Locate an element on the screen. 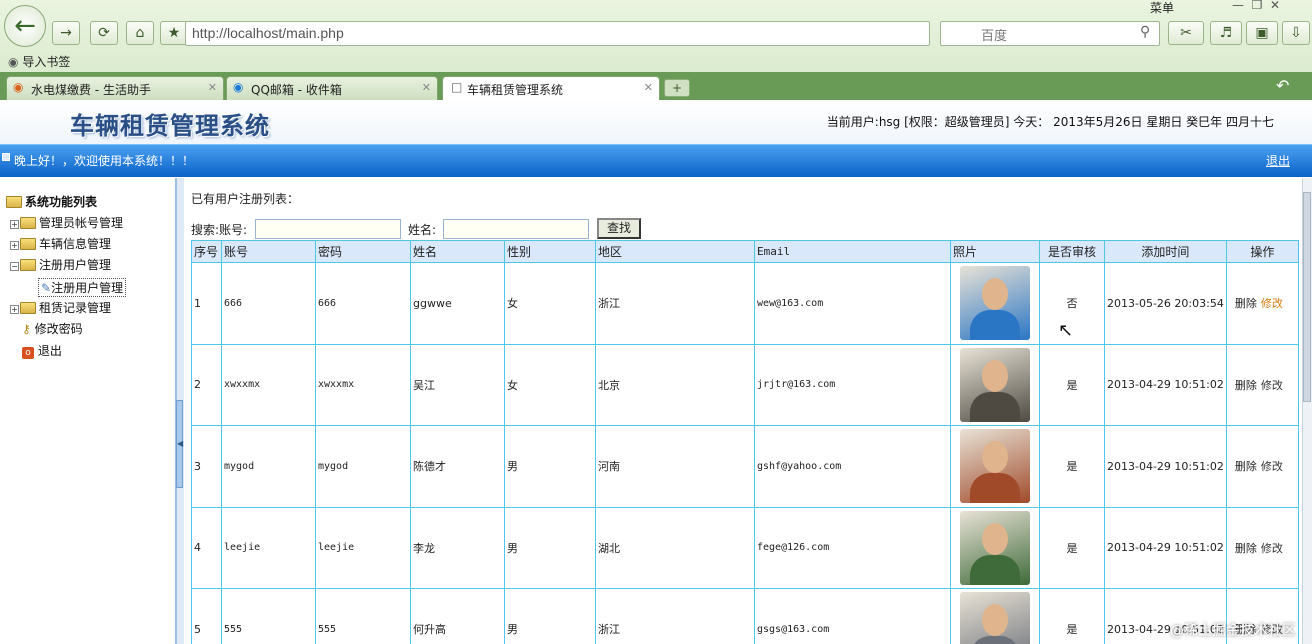 Image resolution: width=1312 pixels, height=644 pixels. name-cell: ggwwe is located at coordinates (457, 303).